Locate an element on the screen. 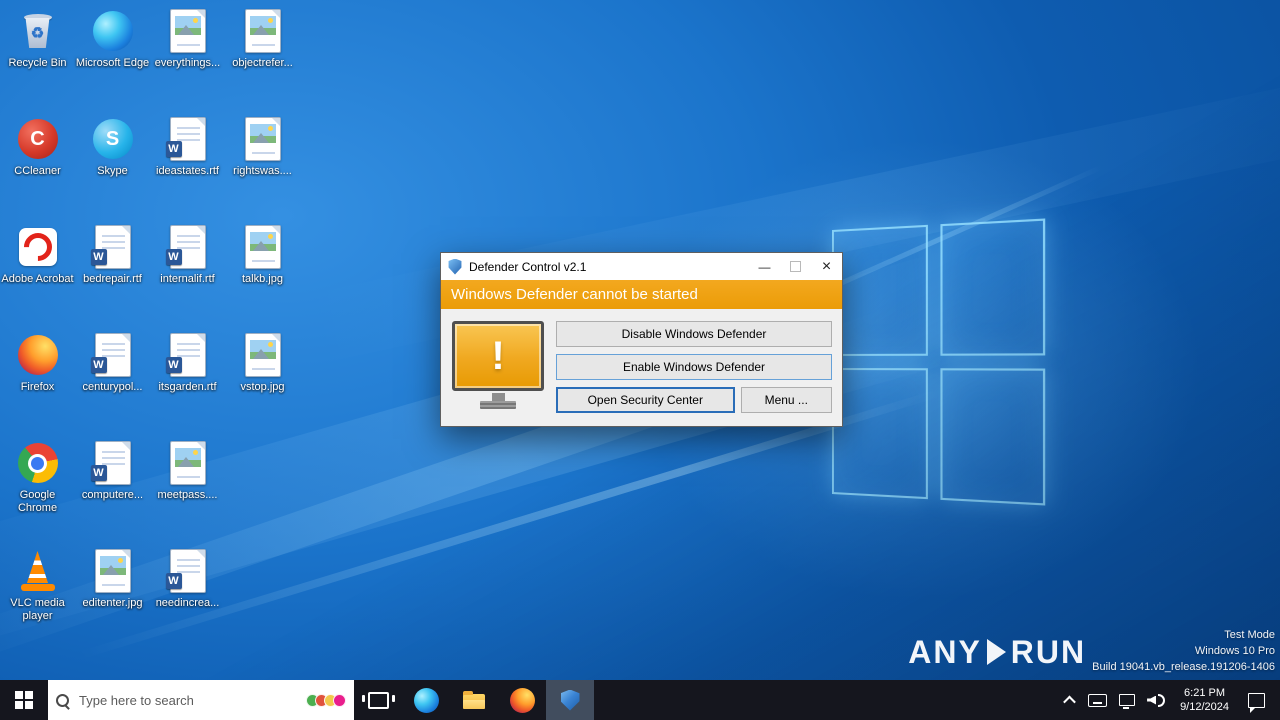 The image size is (1280, 720). desktop-icon-recycle-bin: ♻ Recycle Bin is located at coordinates (37, 39).